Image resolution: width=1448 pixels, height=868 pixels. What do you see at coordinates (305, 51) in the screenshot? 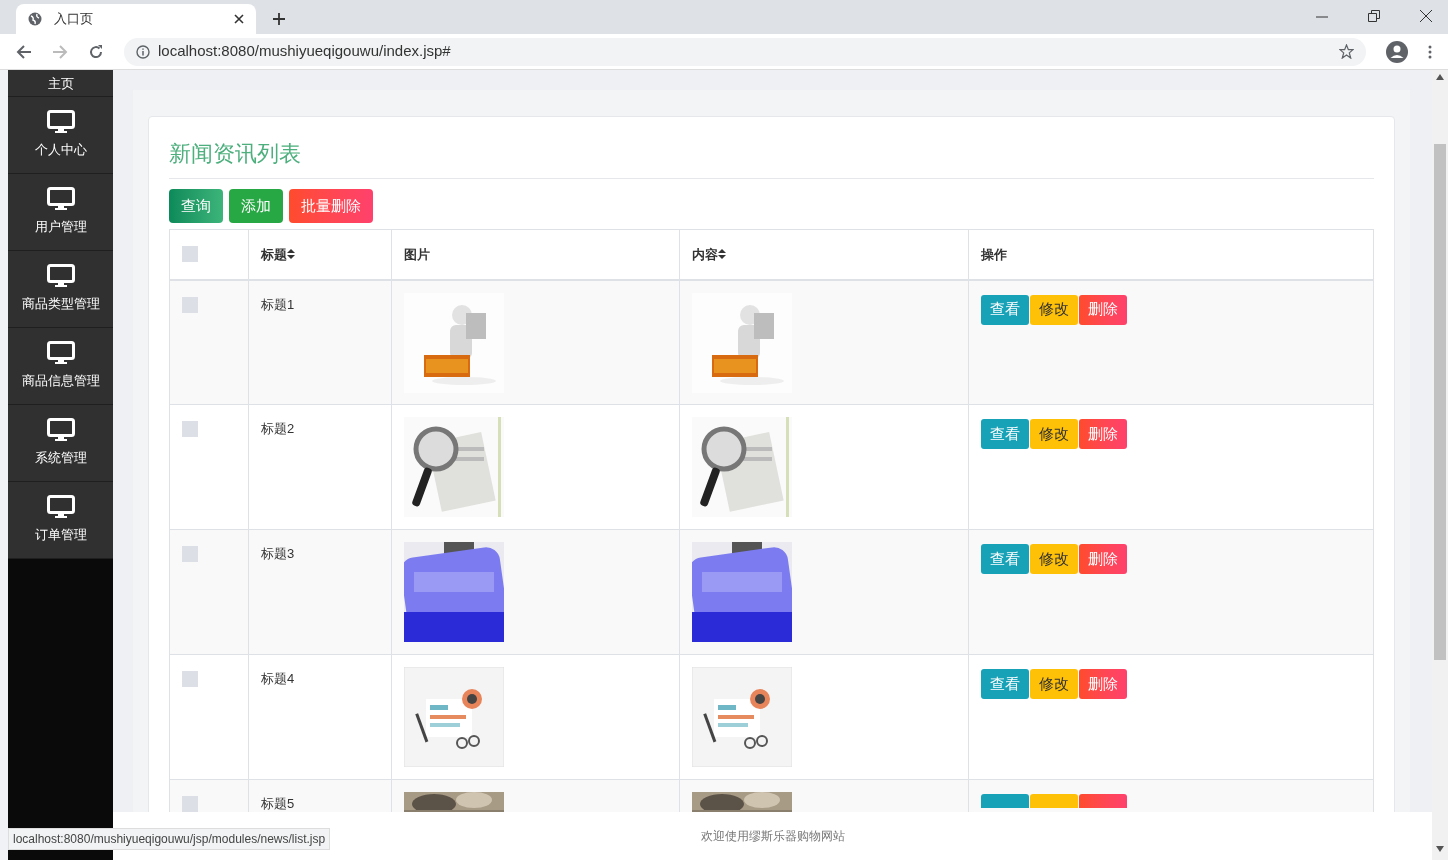
I see `url-text: localhost:8080/mushiyueqigouwu/index.jsp#` at bounding box center [305, 51].